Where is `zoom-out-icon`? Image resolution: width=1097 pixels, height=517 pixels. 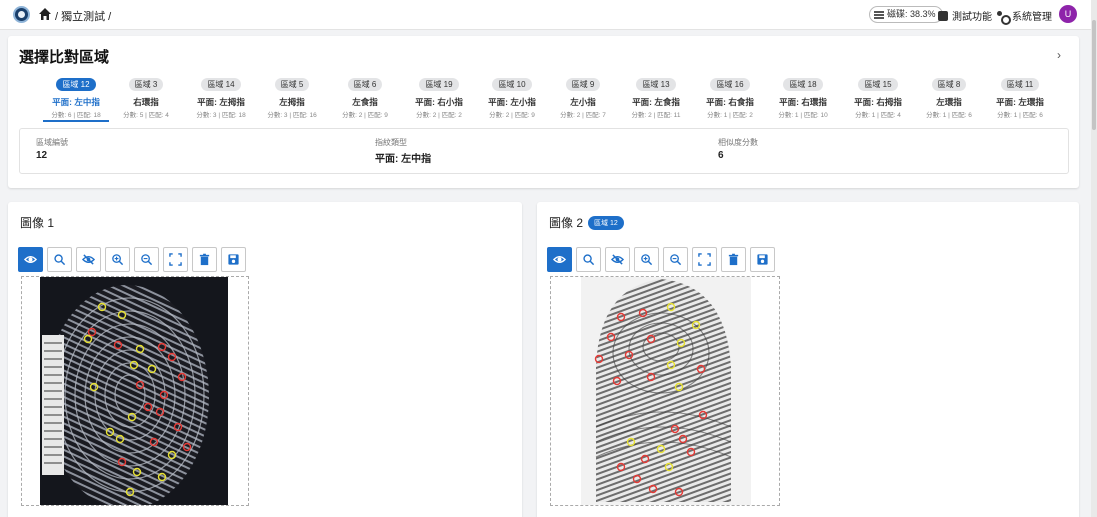 zoom-out-icon is located at coordinates (676, 260).